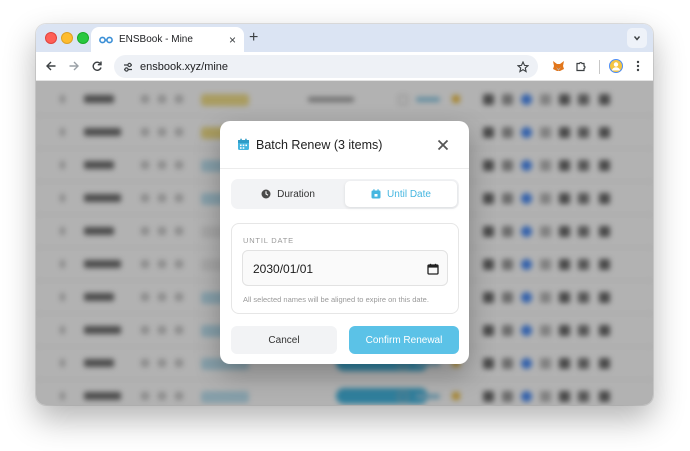 The width and height of the screenshot is (690, 451). I want to click on cancel-button: Cancel, so click(284, 340).